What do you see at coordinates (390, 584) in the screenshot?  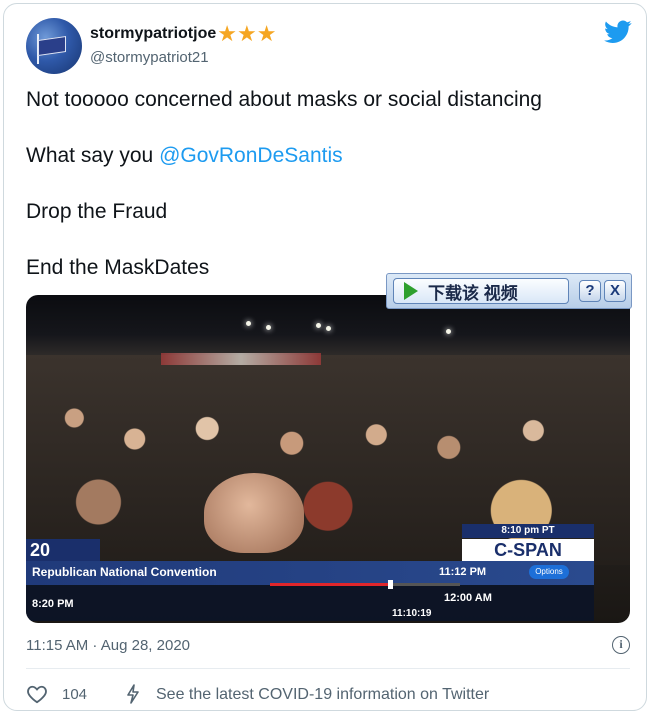 I see `scrubber-handle` at bounding box center [390, 584].